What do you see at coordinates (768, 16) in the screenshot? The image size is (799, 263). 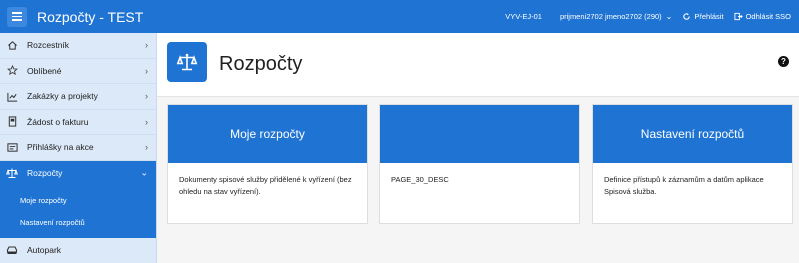 I see `logout-label: Odhlásit SSO` at bounding box center [768, 16].